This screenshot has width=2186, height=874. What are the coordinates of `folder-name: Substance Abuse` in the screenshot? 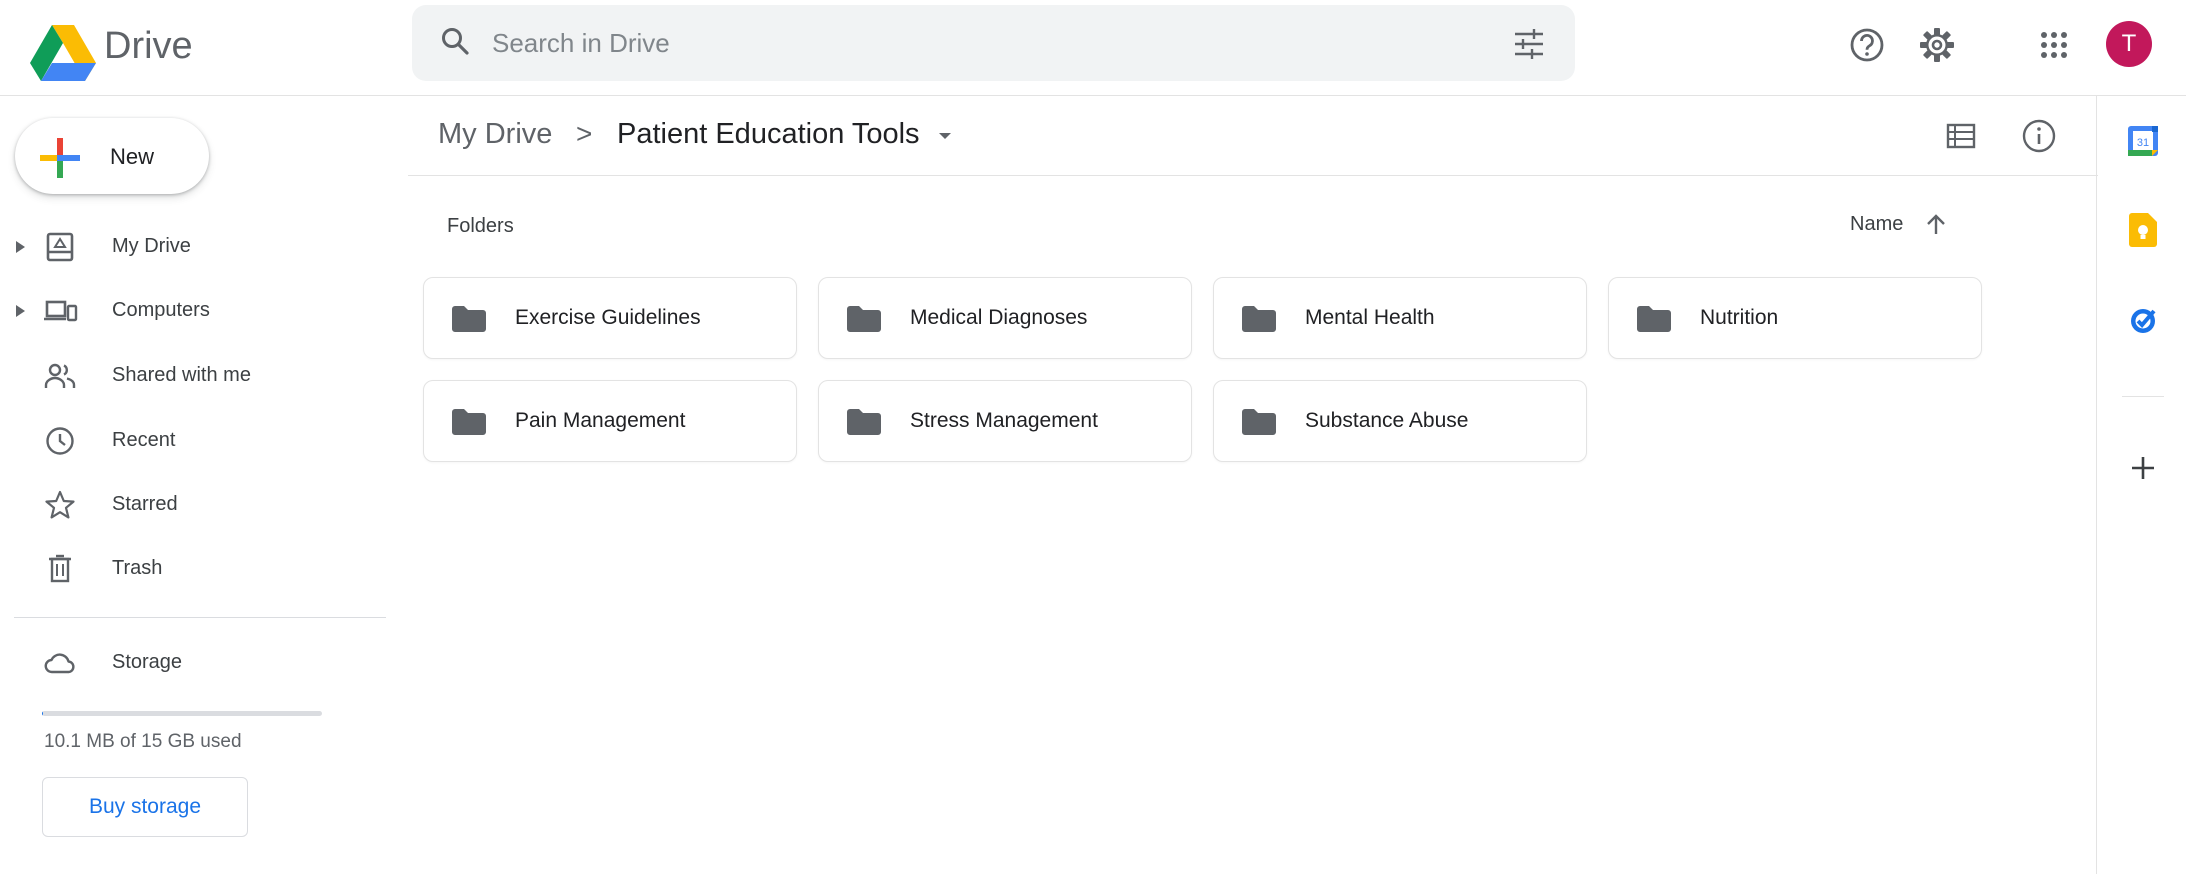 It's located at (1387, 420).